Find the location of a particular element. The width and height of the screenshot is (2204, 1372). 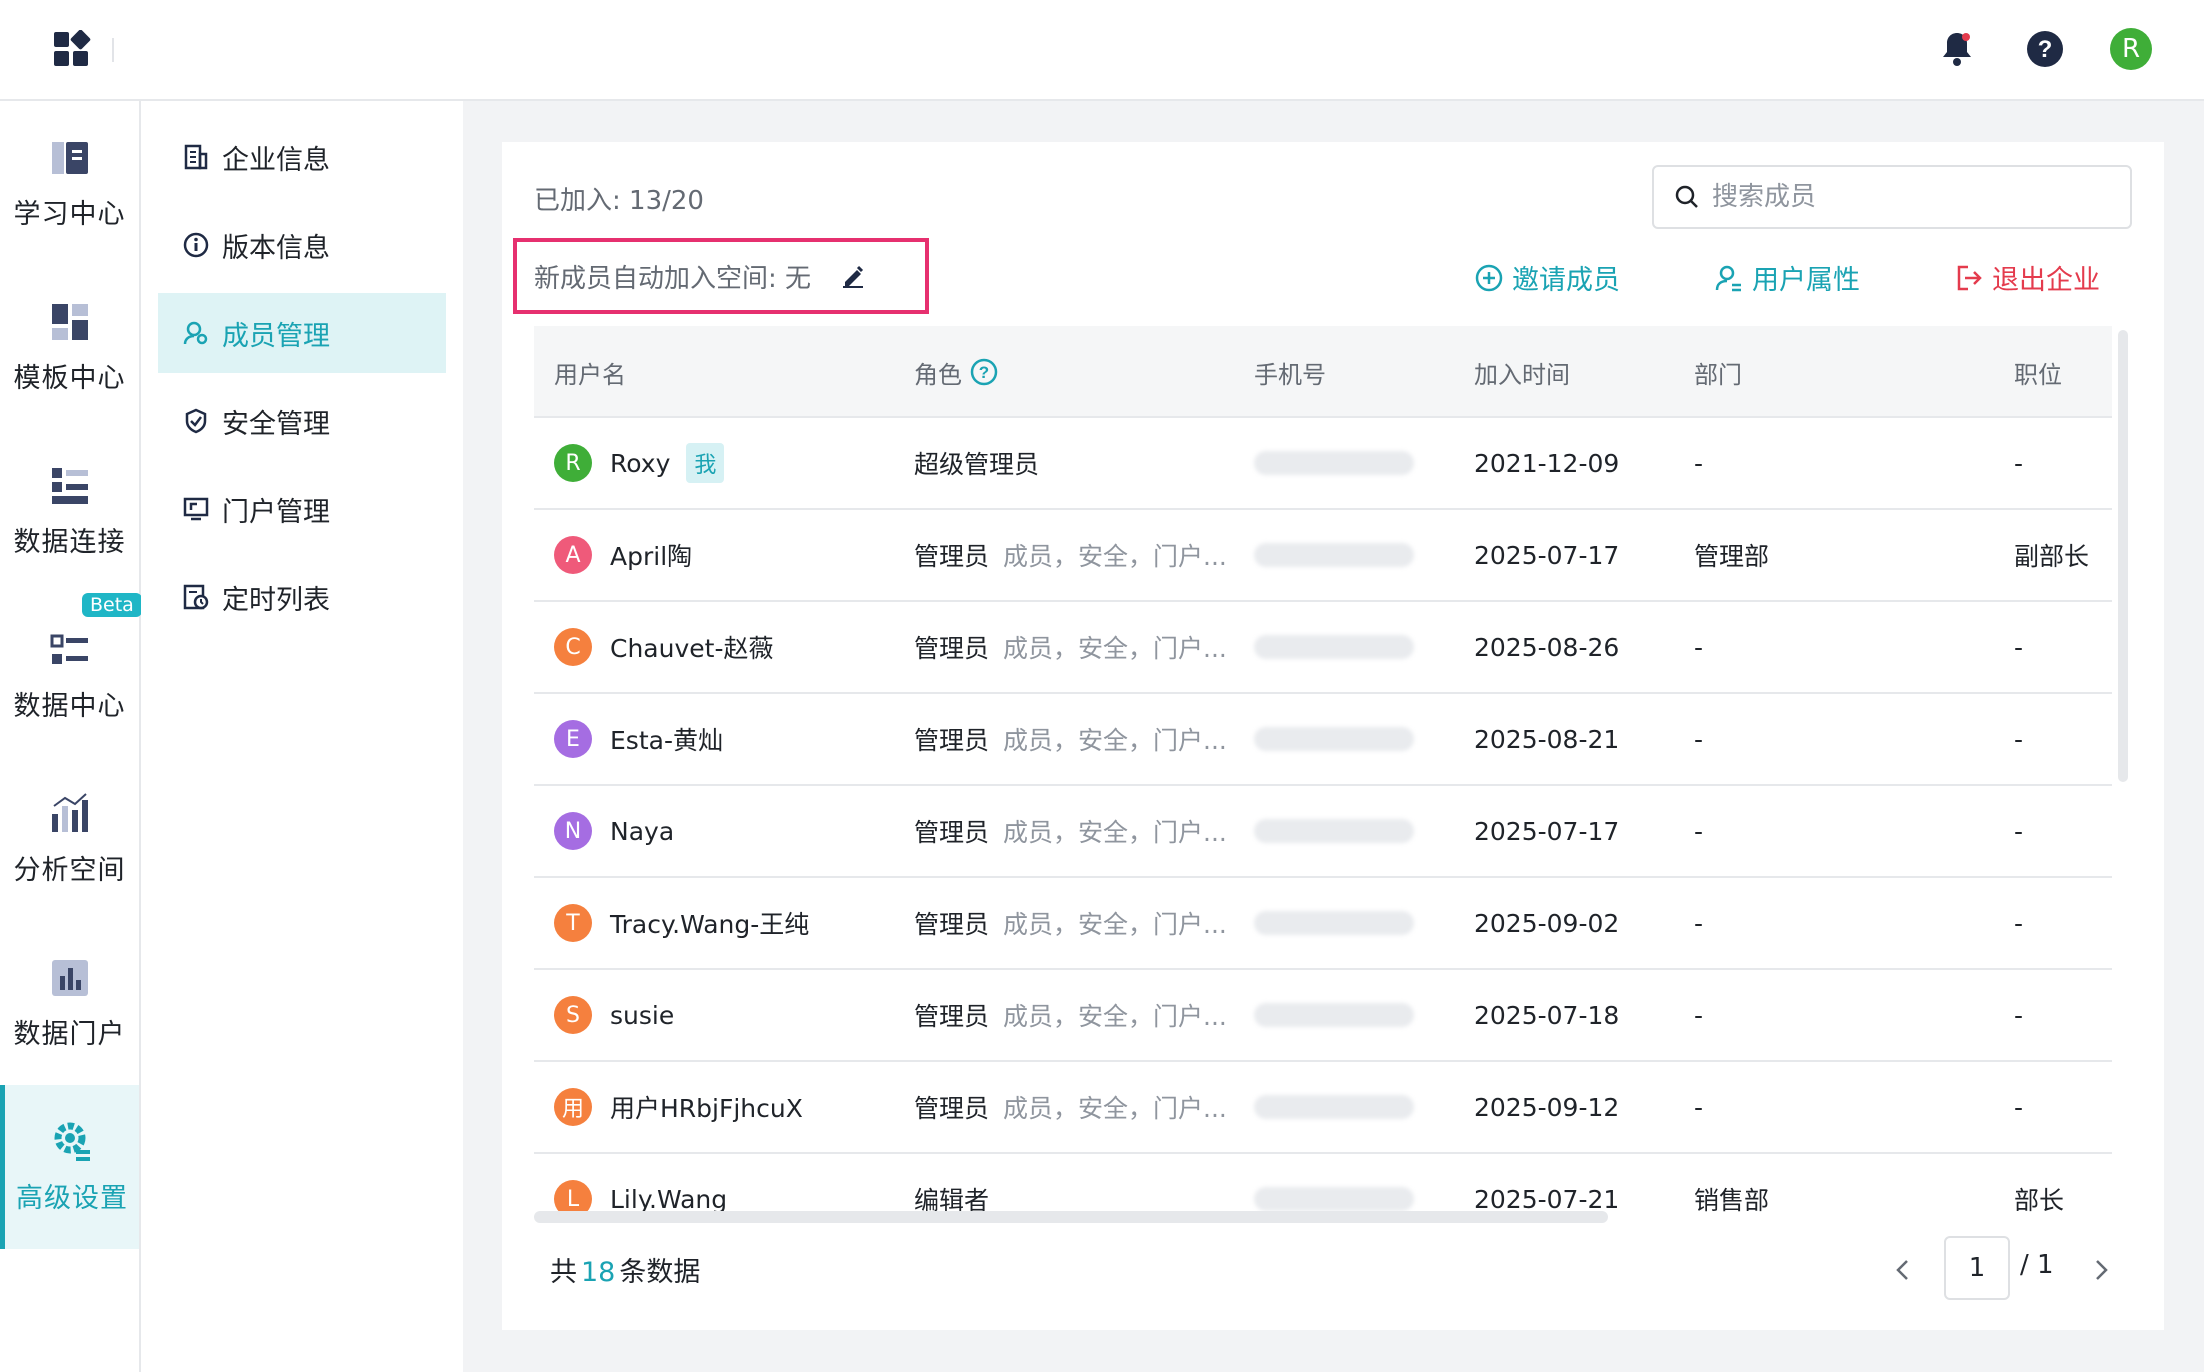

shield-icon is located at coordinates (196, 421).